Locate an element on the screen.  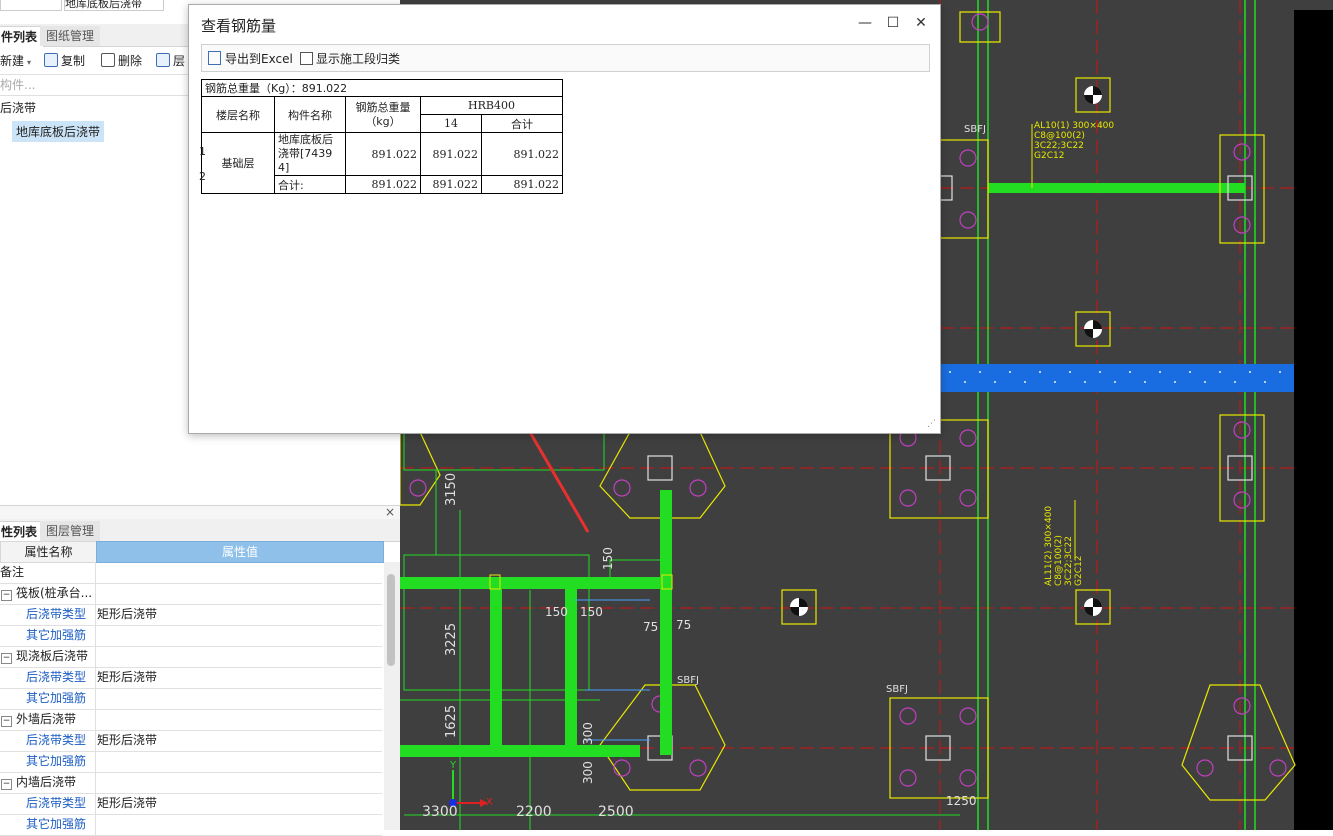
row2-d14: 891.022 is located at coordinates (451, 184).